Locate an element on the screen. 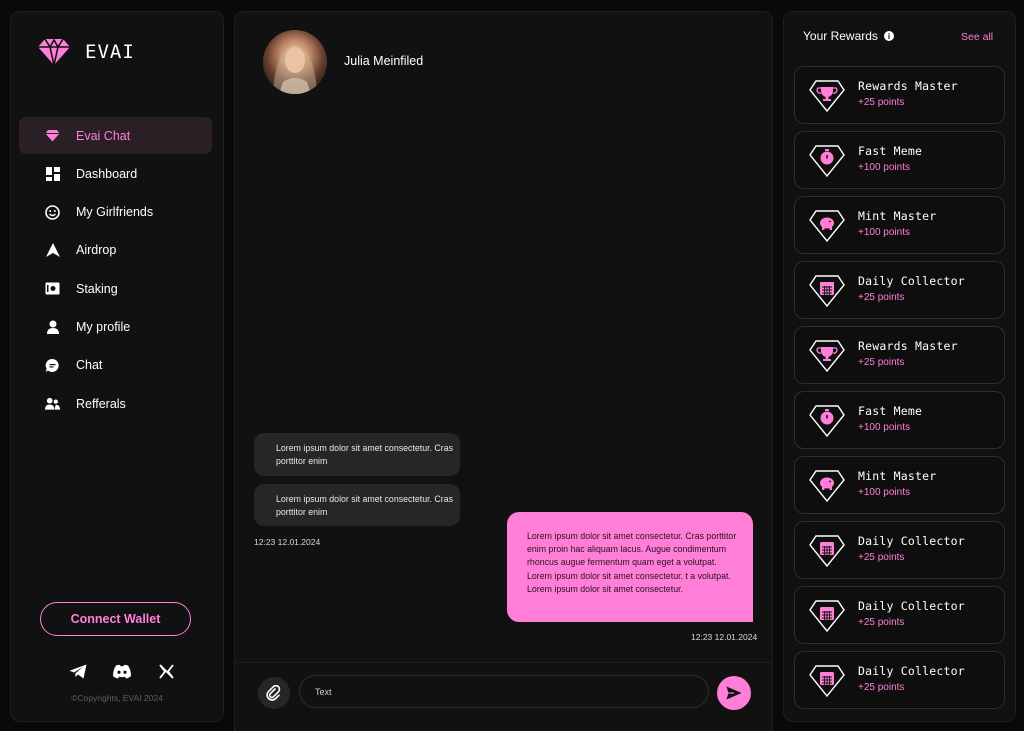  sidebar-item-label: Staking is located at coordinates (97, 288).